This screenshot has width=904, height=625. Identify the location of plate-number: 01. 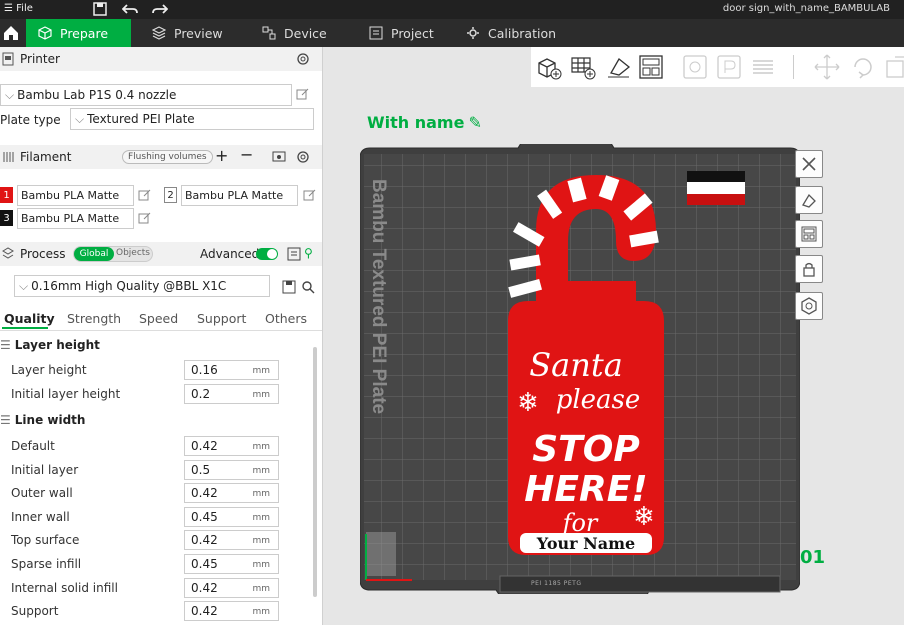
(812, 557).